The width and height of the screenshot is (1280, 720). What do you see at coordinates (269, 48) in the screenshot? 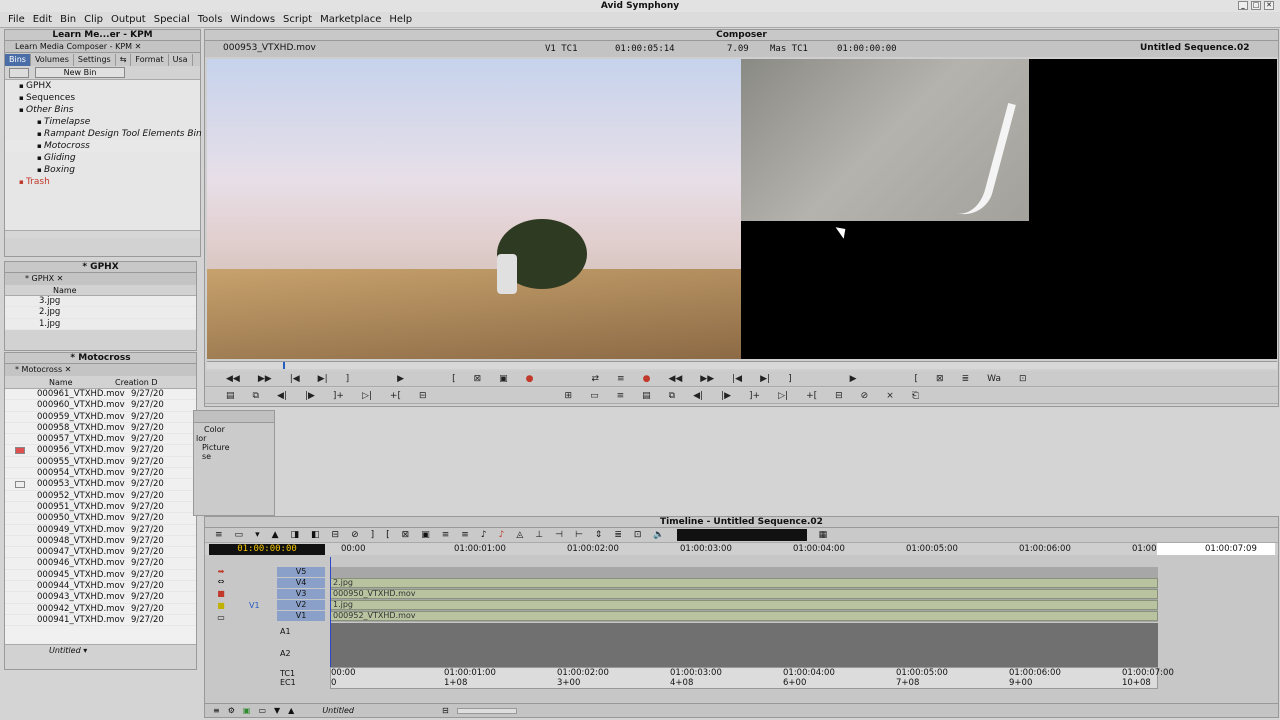
I see `source-clip-name: 000953_VTXHD.mov` at bounding box center [269, 48].